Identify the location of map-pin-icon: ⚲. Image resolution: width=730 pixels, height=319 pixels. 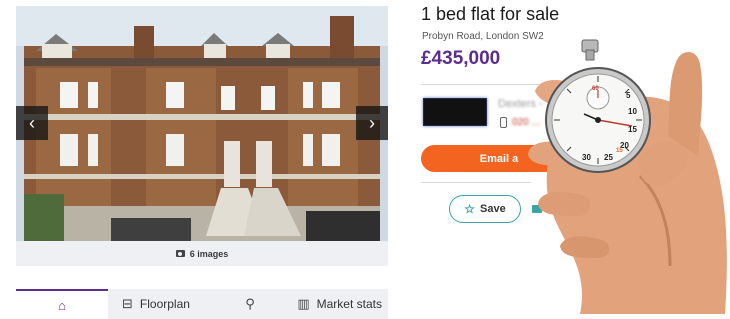
(250, 303).